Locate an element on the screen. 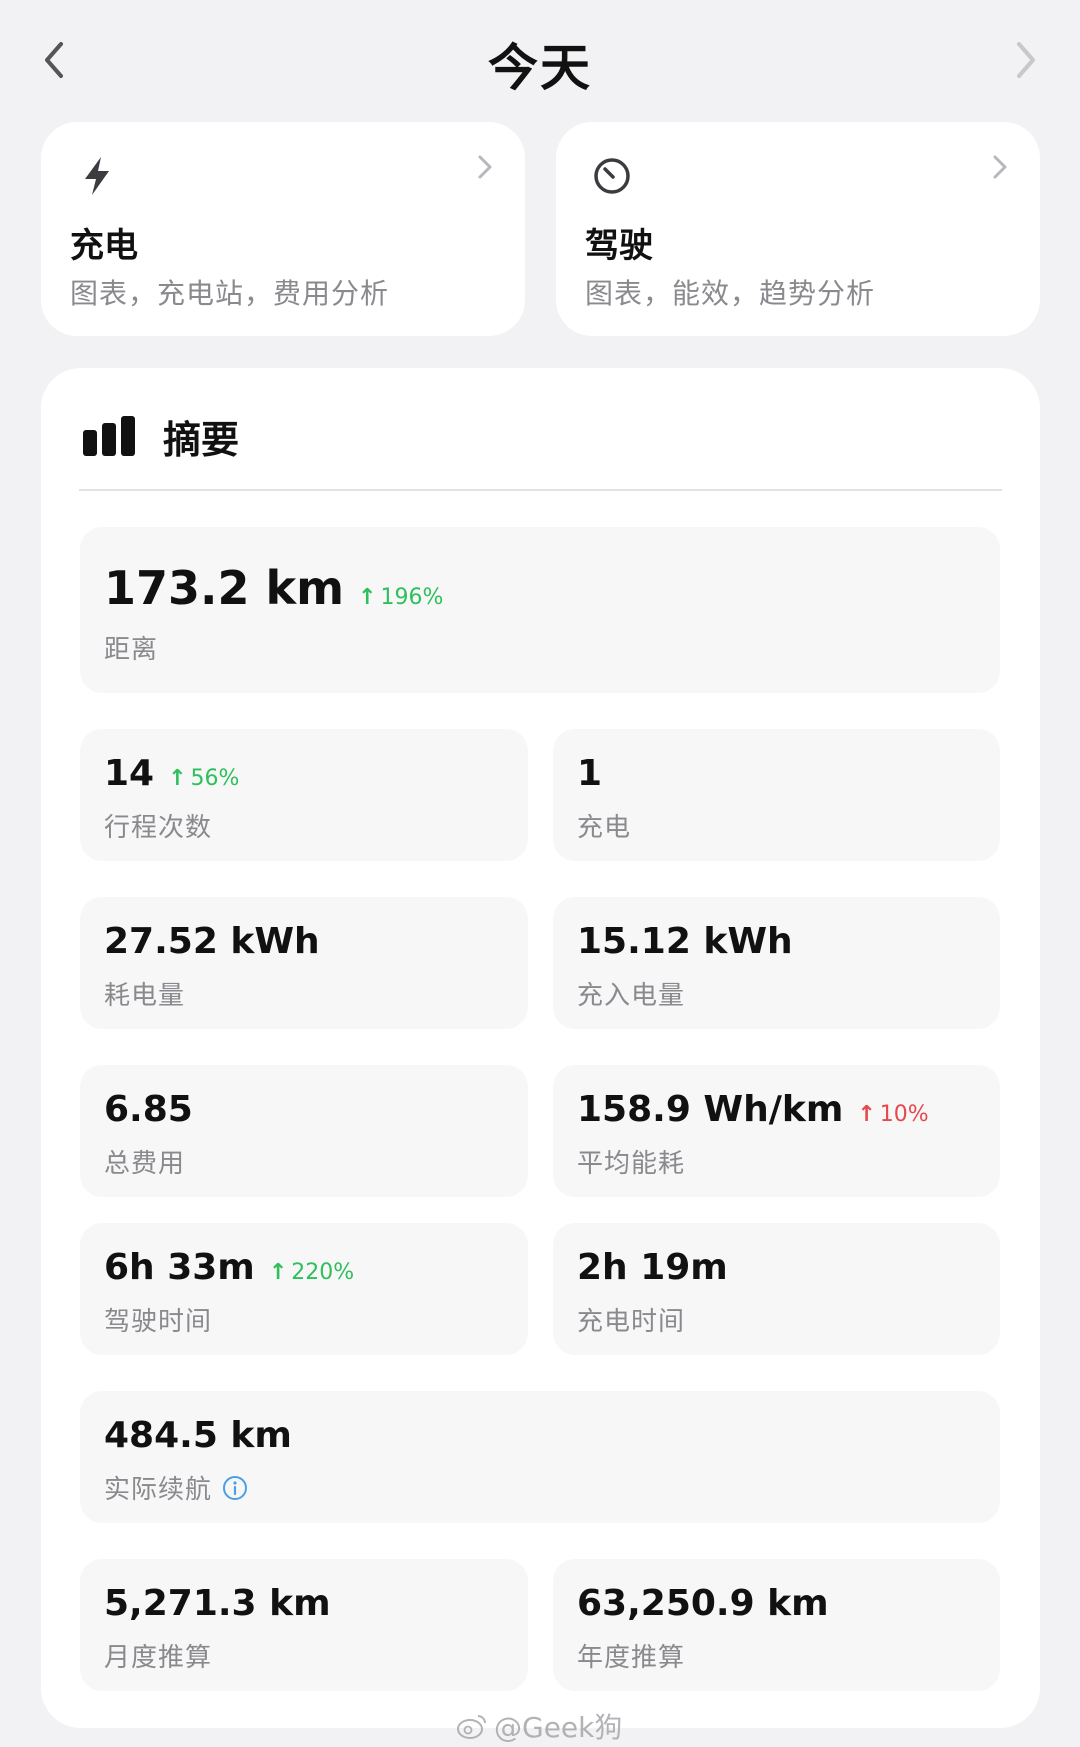 The height and width of the screenshot is (1747, 1080). stat-yearly-estimate: 63,250.9 km 年度推算 is located at coordinates (776, 1625).